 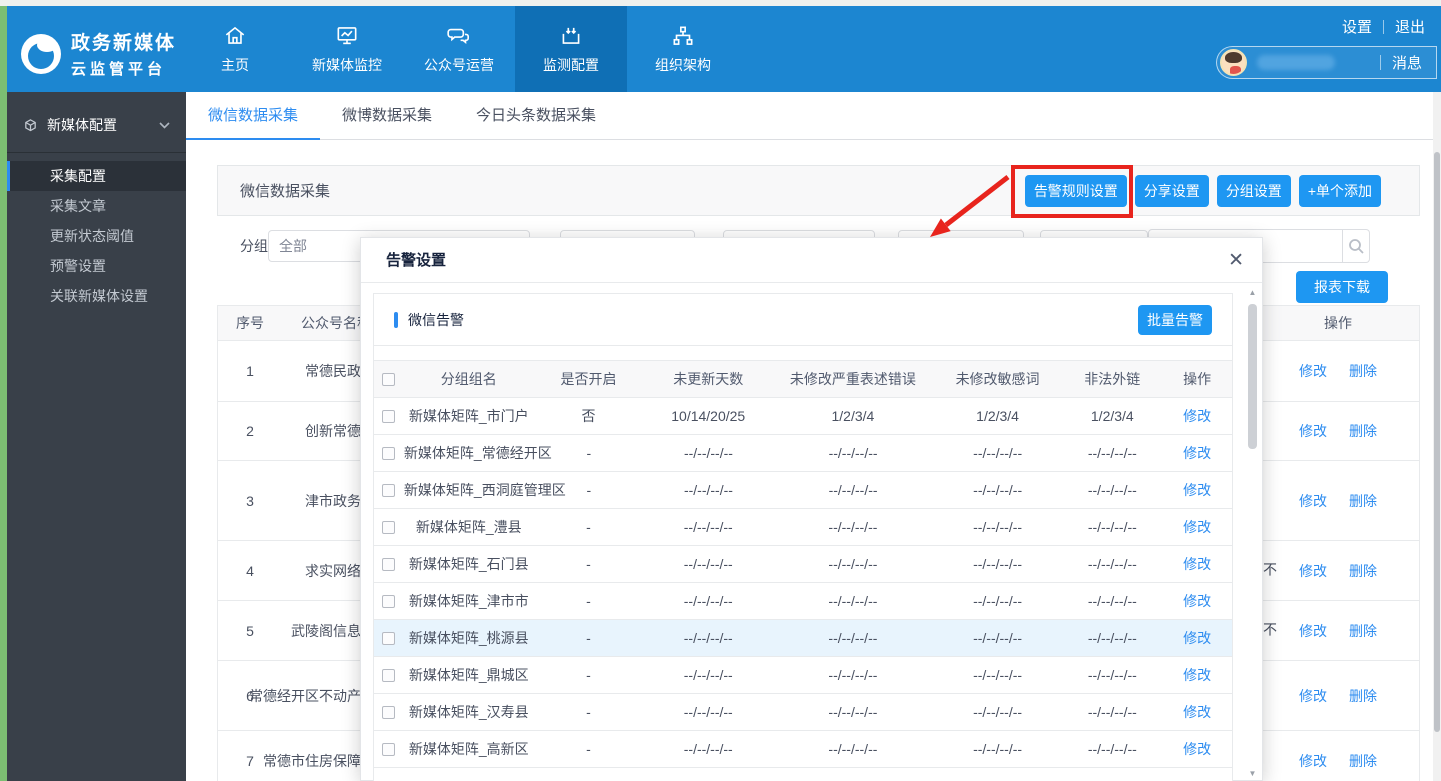 I want to click on group-name-cell: 新媒体矩阵_津市市, so click(x=468, y=601).